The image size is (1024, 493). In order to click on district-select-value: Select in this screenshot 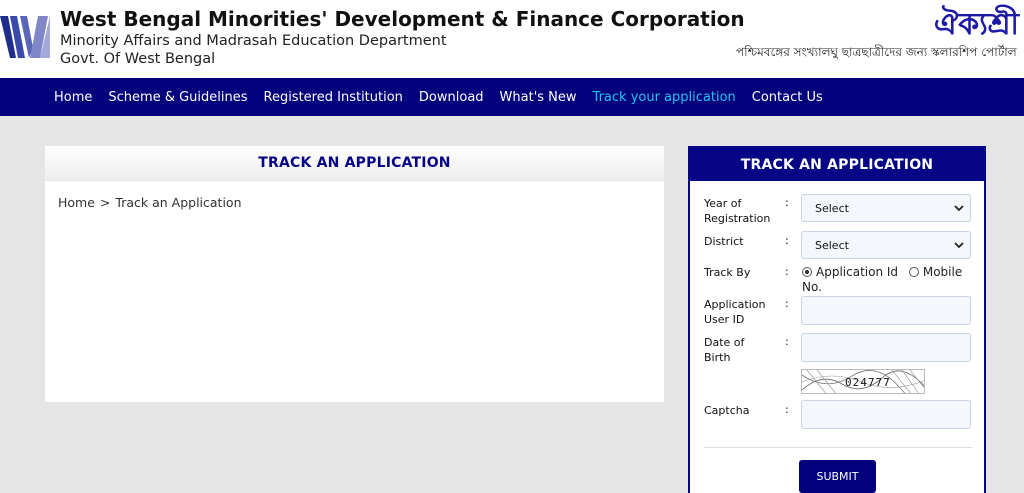, I will do `click(832, 245)`.